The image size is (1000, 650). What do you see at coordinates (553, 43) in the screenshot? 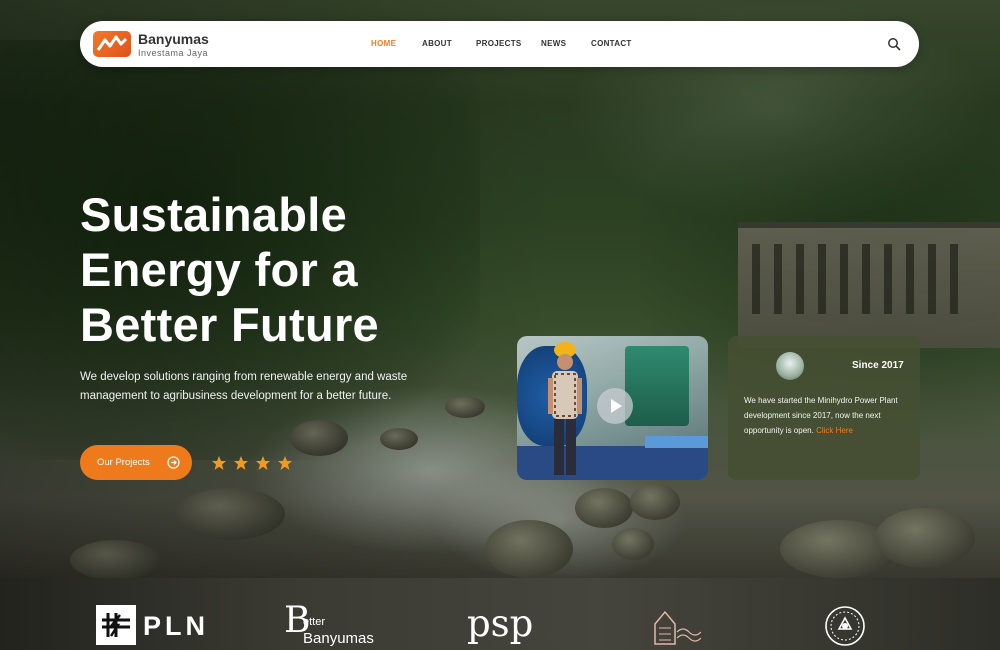
I see `nav-news: NEWS` at bounding box center [553, 43].